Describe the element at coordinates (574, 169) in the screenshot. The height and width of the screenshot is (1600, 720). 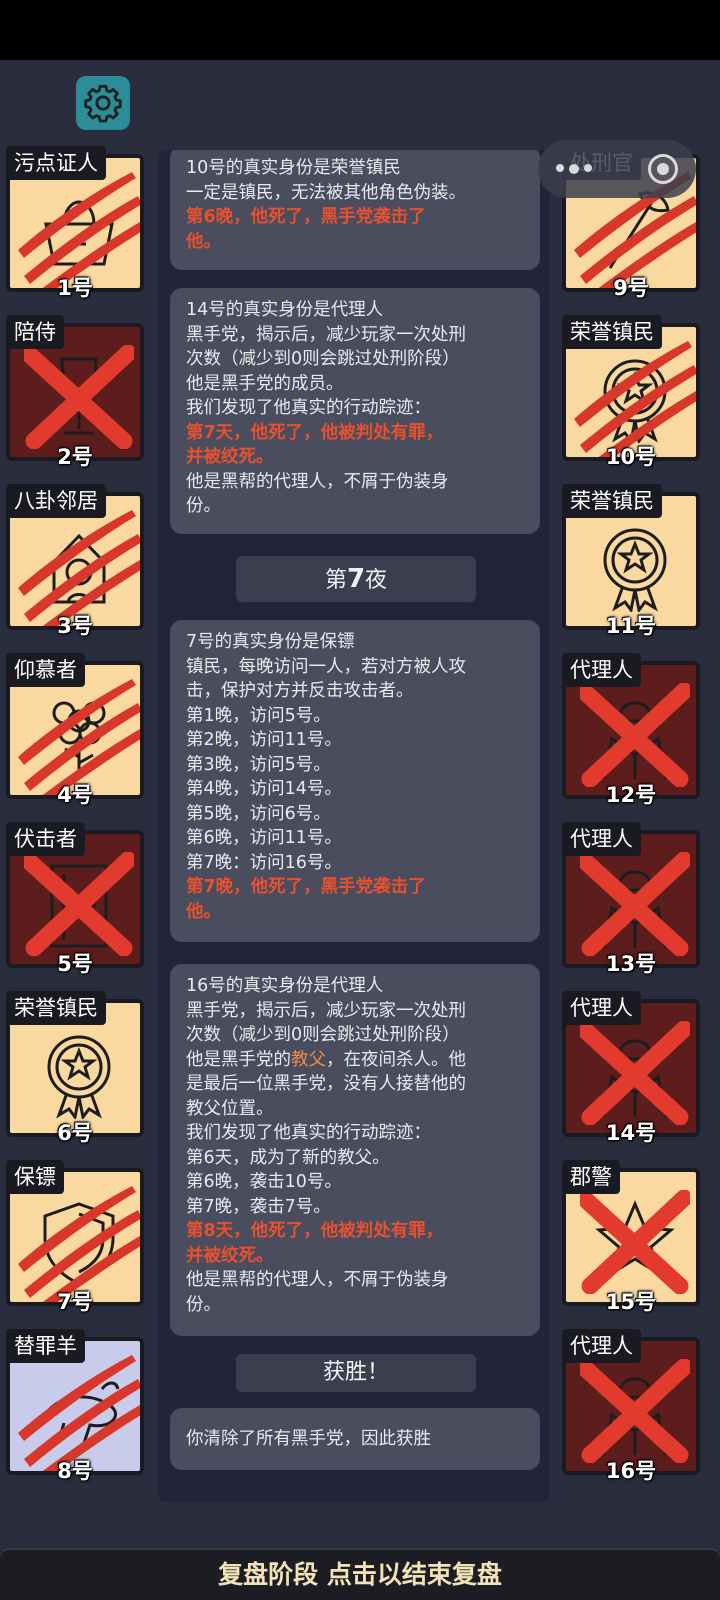
I see `more-dots-icon` at that location.